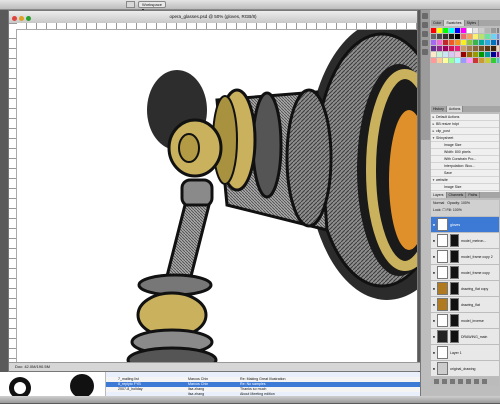 The width and height of the screenshot is (500, 404). What do you see at coordinates (465, 305) in the screenshot?
I see `layer-row: ● drawing_flat` at bounding box center [465, 305].